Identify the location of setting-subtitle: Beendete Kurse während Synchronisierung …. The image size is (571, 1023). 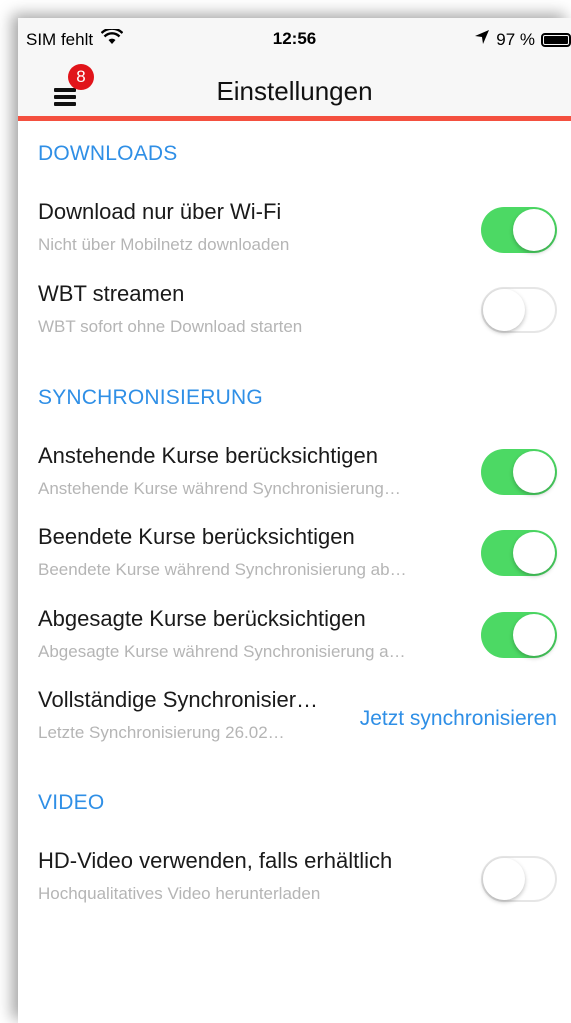
(222, 569).